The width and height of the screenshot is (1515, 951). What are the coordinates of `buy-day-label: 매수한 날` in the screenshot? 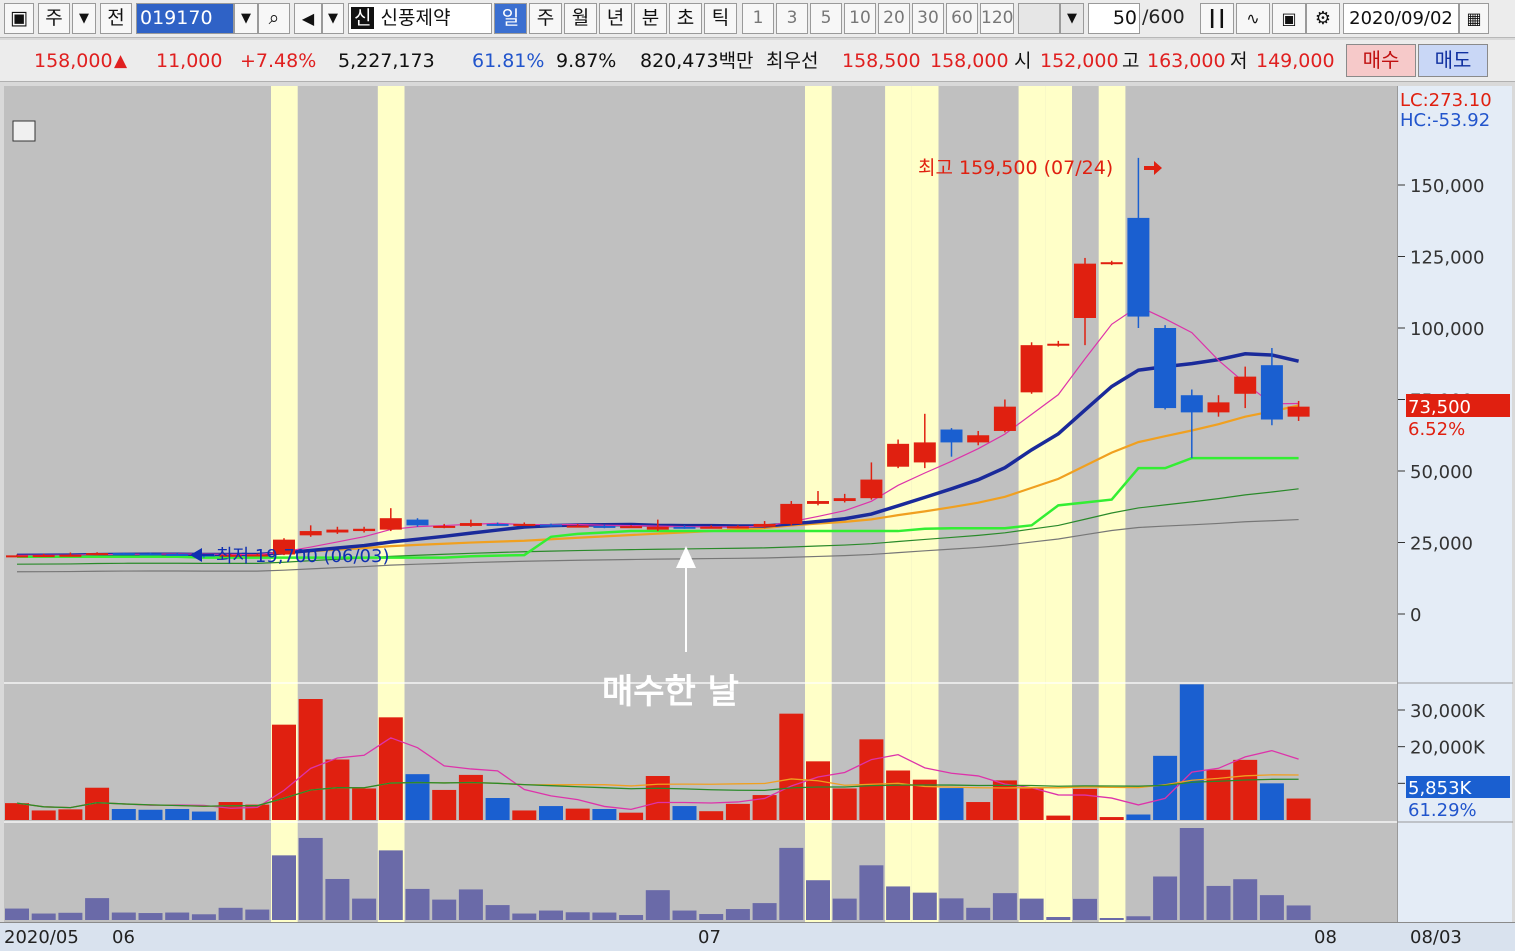 It's located at (670, 692).